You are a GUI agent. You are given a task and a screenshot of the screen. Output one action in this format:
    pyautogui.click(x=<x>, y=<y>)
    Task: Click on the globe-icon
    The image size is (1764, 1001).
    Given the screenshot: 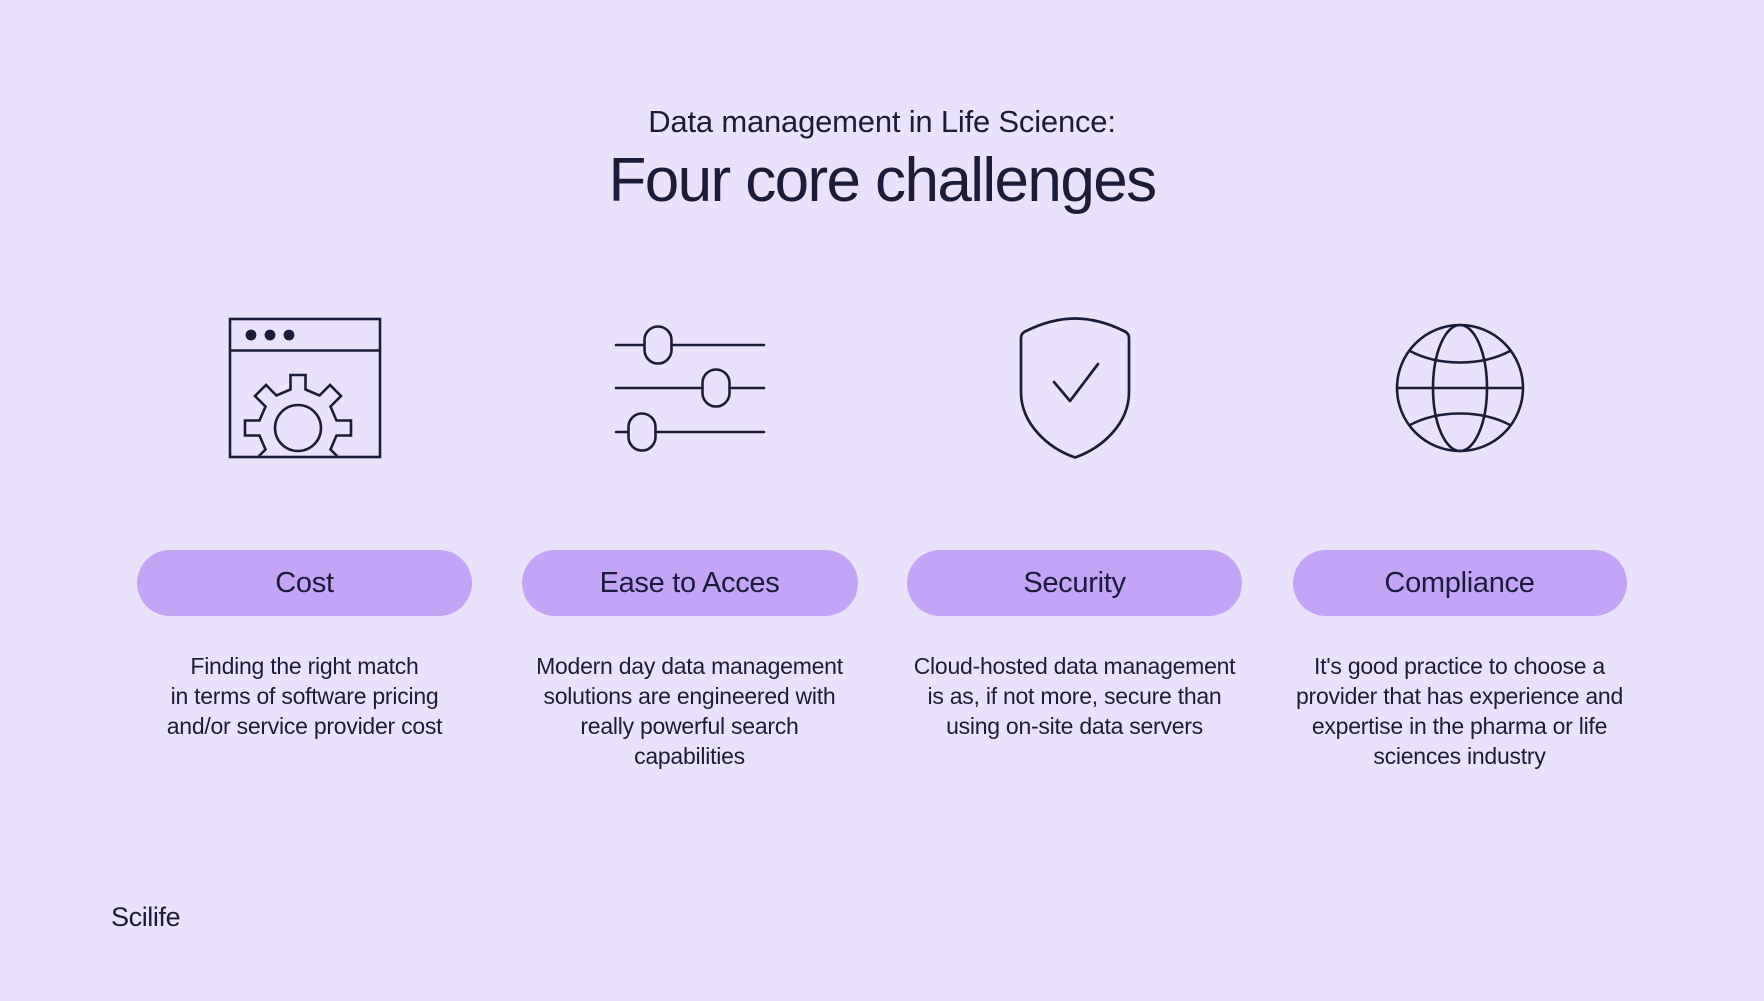 What is the action you would take?
    pyautogui.click(x=1460, y=387)
    